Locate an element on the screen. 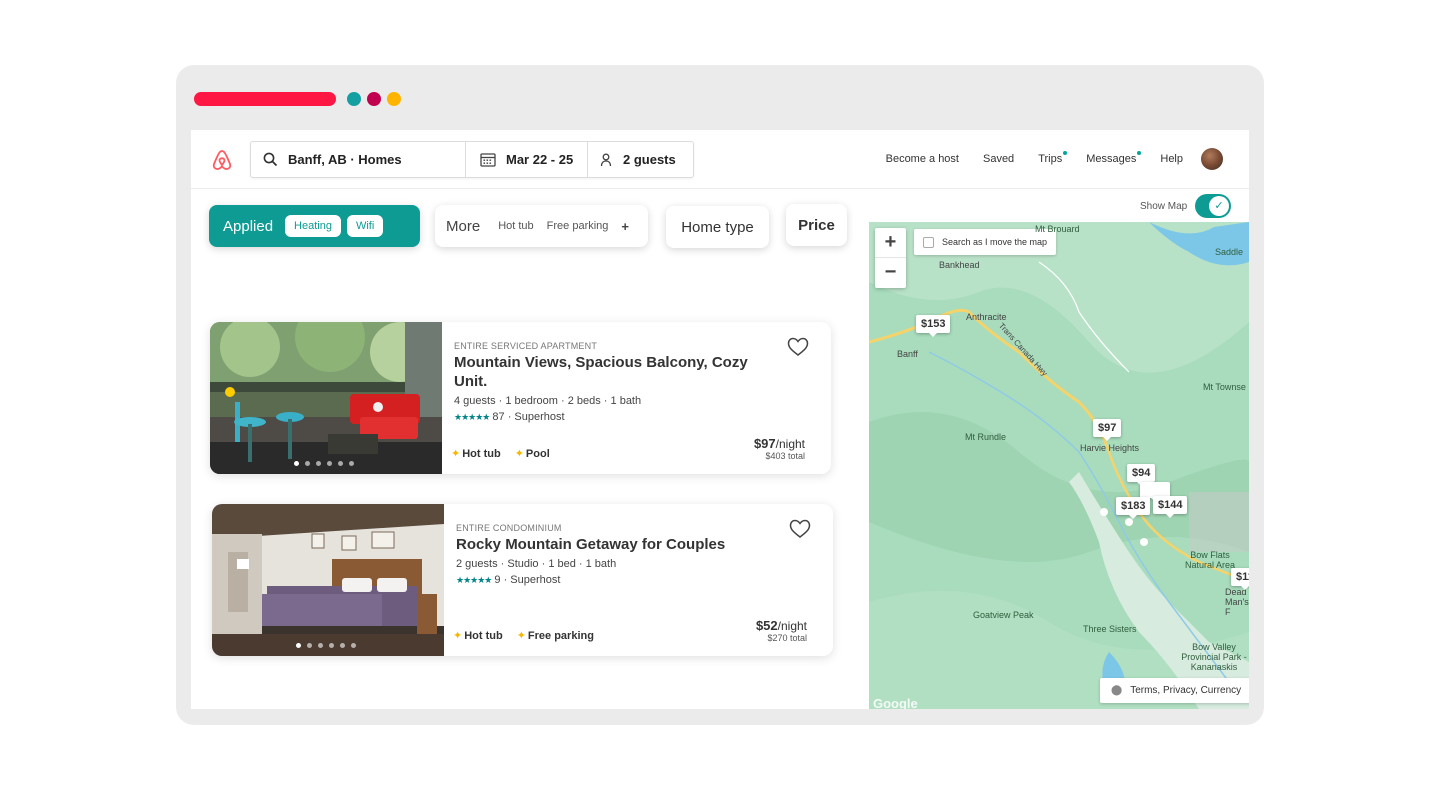 This screenshot has width=1440, height=788. nav-messages: Messages is located at coordinates (1114, 158).